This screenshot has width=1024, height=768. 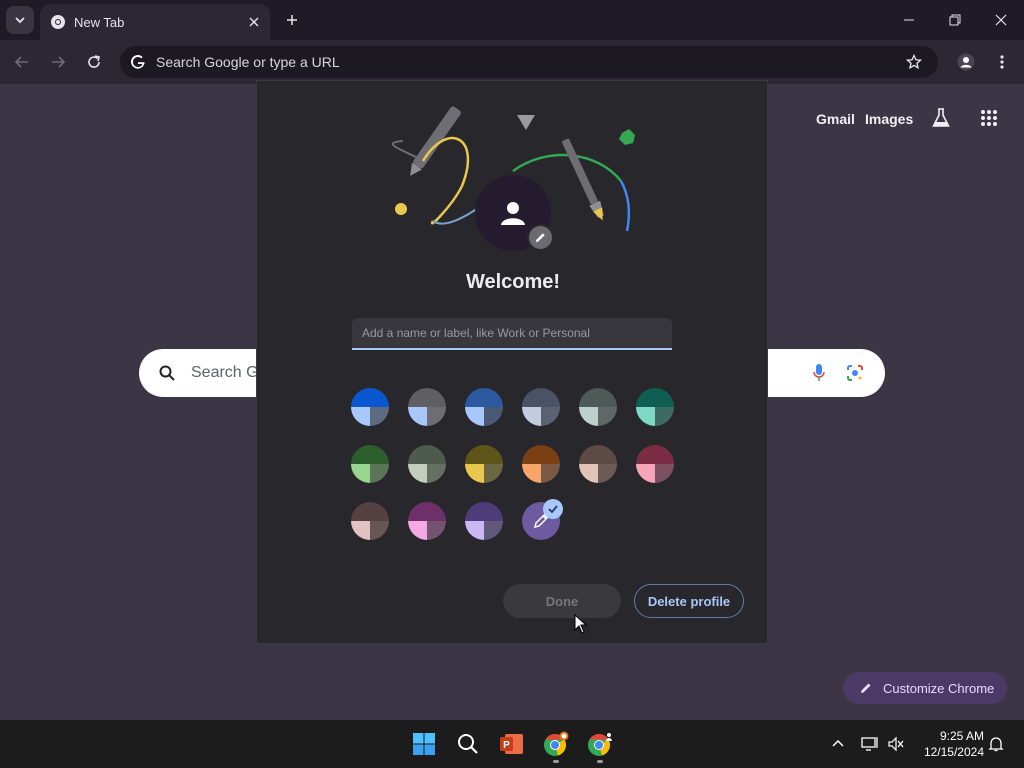 I want to click on bell-icon, so click(x=996, y=744).